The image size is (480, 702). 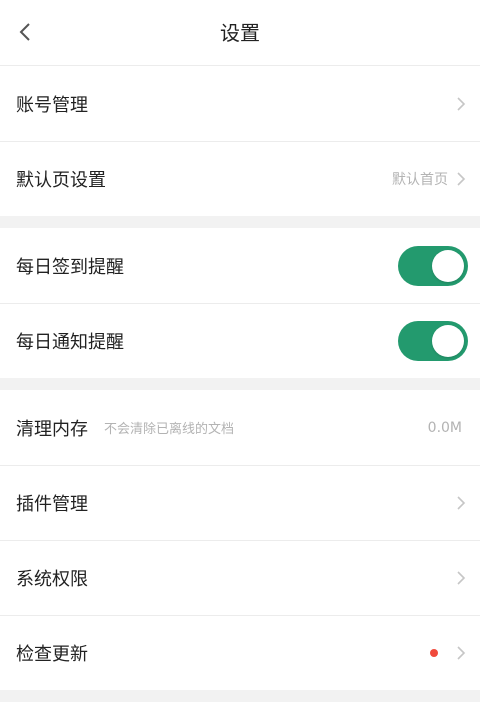 What do you see at coordinates (169, 429) in the screenshot?
I see `clear-memory-hint: 不会清除已离线的文档` at bounding box center [169, 429].